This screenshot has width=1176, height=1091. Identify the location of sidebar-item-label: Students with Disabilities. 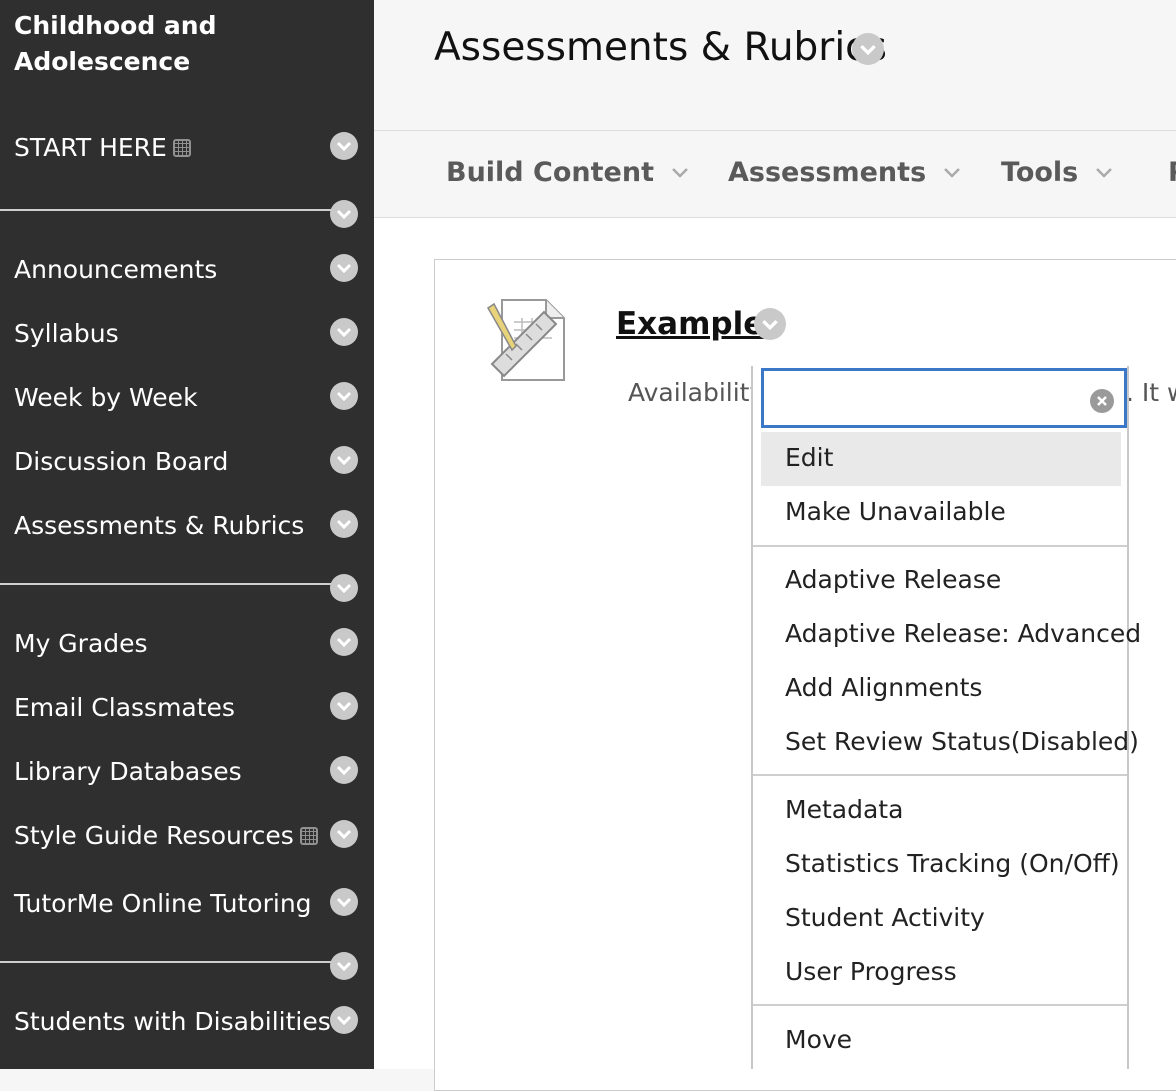
(172, 1021).